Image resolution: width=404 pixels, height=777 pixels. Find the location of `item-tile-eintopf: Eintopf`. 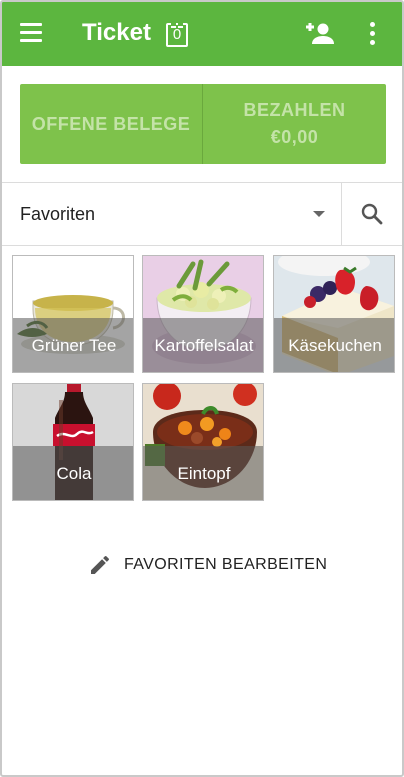

item-tile-eintopf: Eintopf is located at coordinates (203, 442).